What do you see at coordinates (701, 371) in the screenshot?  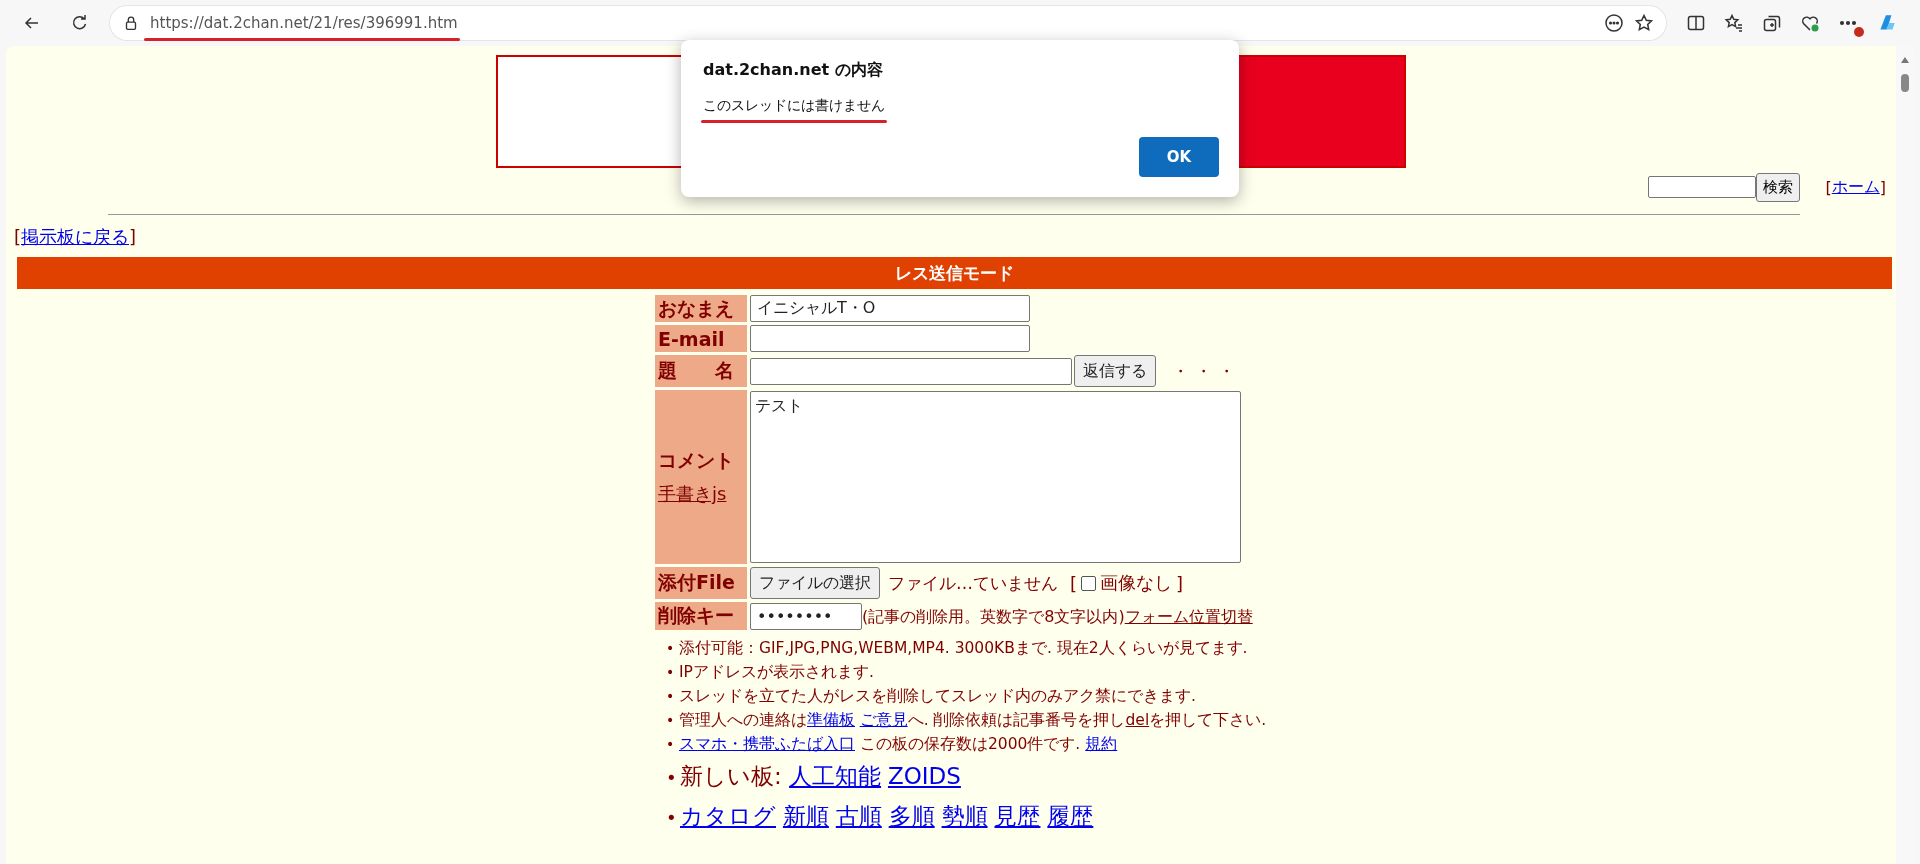 I see `field-label: 題 名` at bounding box center [701, 371].